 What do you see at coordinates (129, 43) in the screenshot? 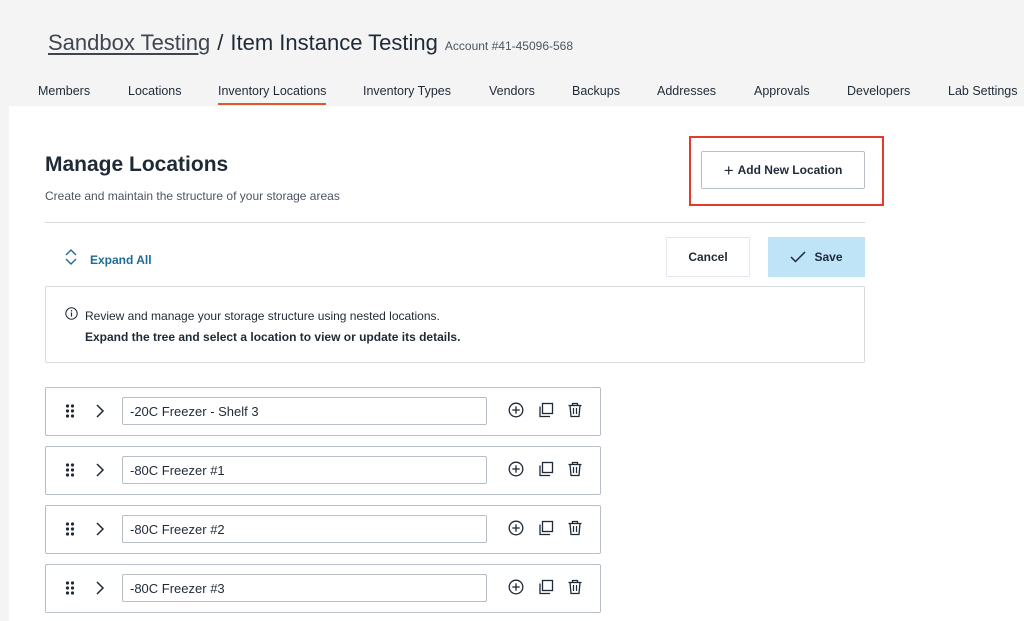
I see `breadcrumb-parent-link: Sandbox Testing` at bounding box center [129, 43].